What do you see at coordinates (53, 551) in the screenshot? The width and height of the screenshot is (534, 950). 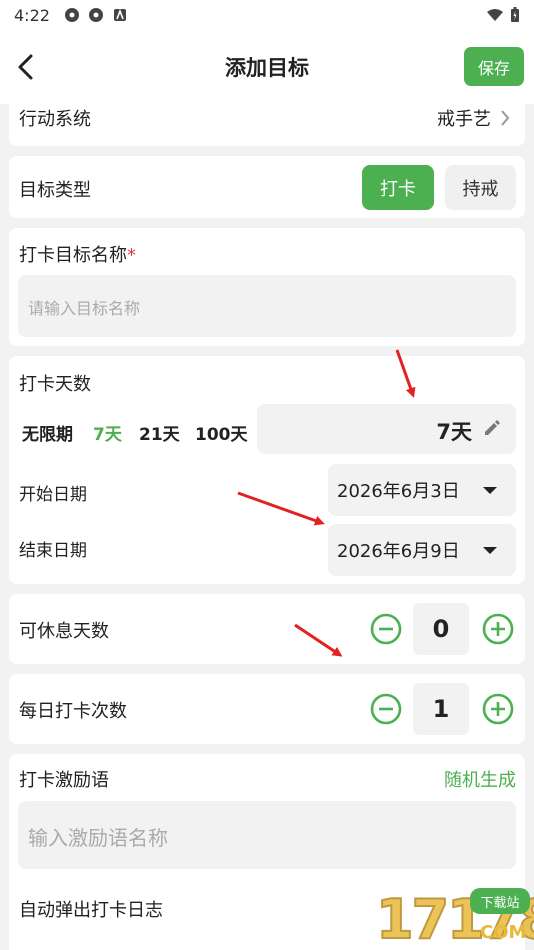 I see `end-date-label: 结束日期` at bounding box center [53, 551].